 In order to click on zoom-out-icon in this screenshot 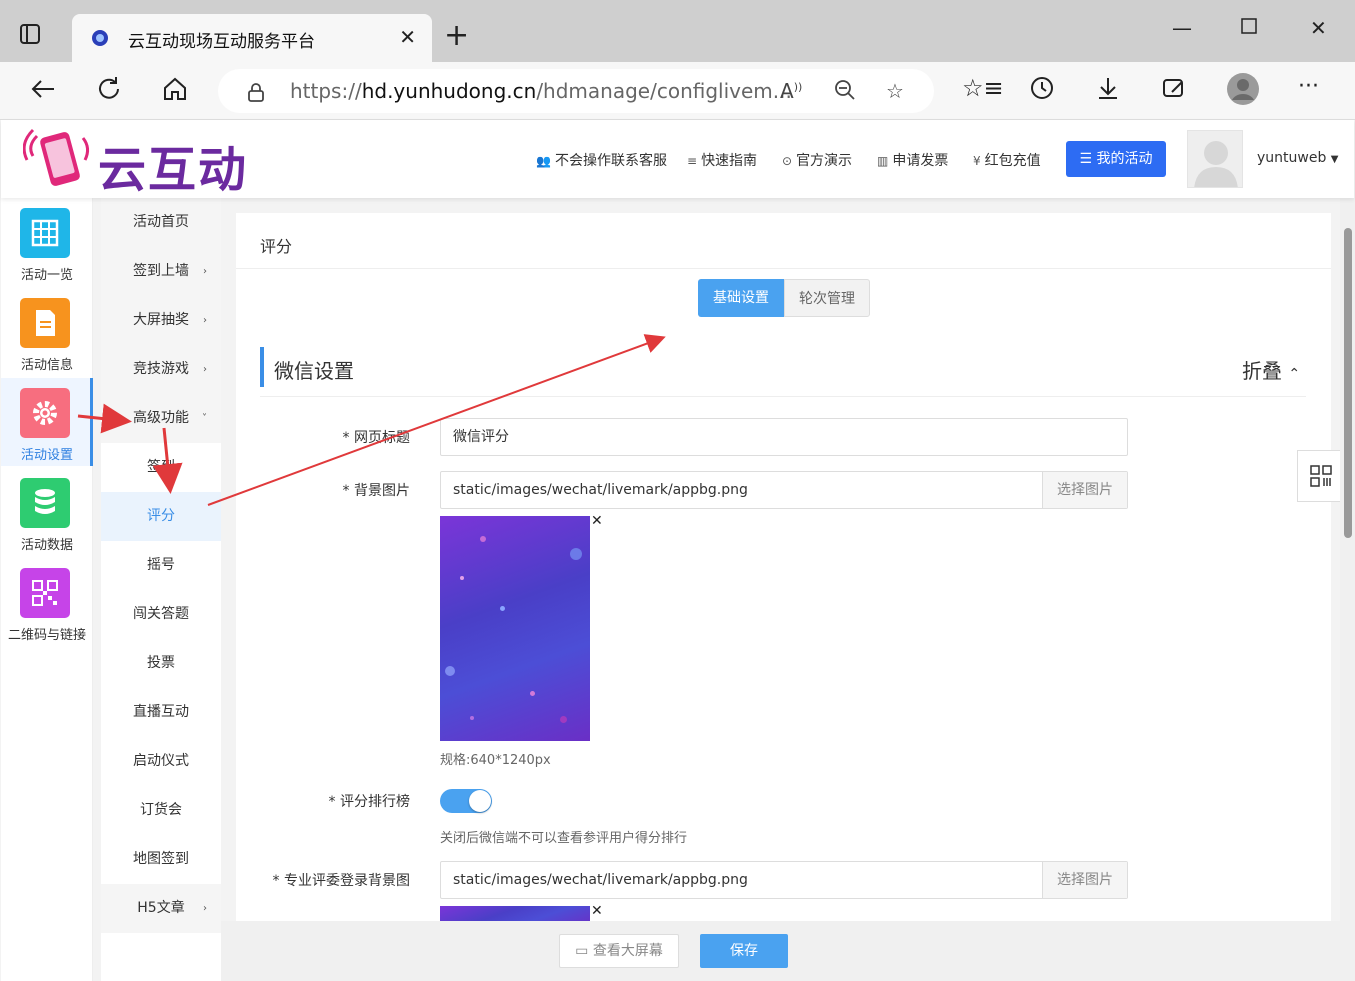, I will do `click(845, 92)`.